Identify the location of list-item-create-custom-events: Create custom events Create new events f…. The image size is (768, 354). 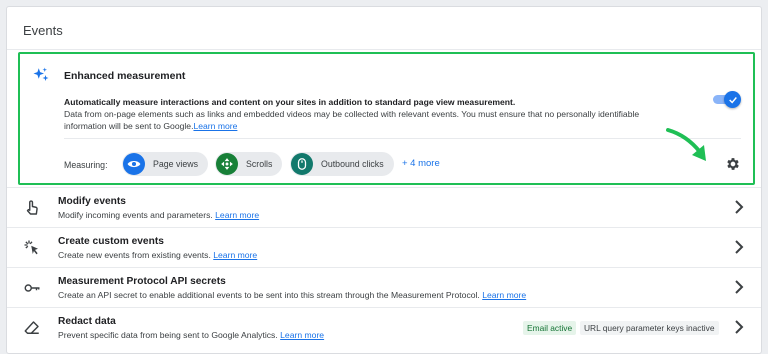
(384, 247).